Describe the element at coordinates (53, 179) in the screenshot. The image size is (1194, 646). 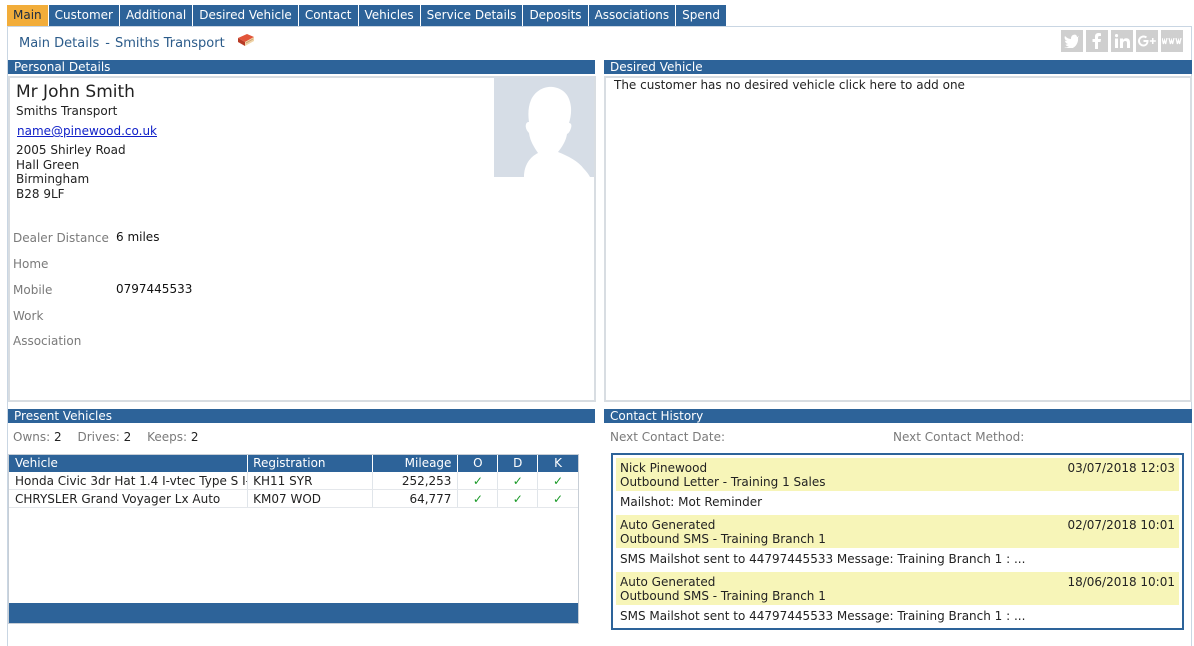
I see `address-line-3: Birmingham` at that location.